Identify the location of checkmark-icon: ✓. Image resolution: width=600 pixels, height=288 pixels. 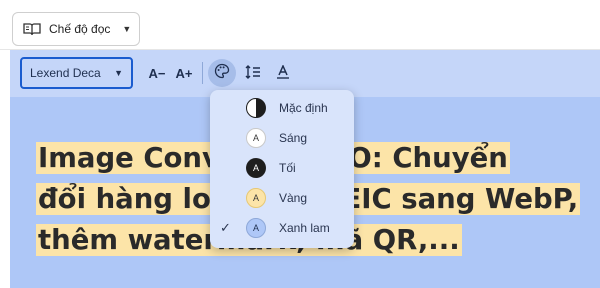
(225, 227).